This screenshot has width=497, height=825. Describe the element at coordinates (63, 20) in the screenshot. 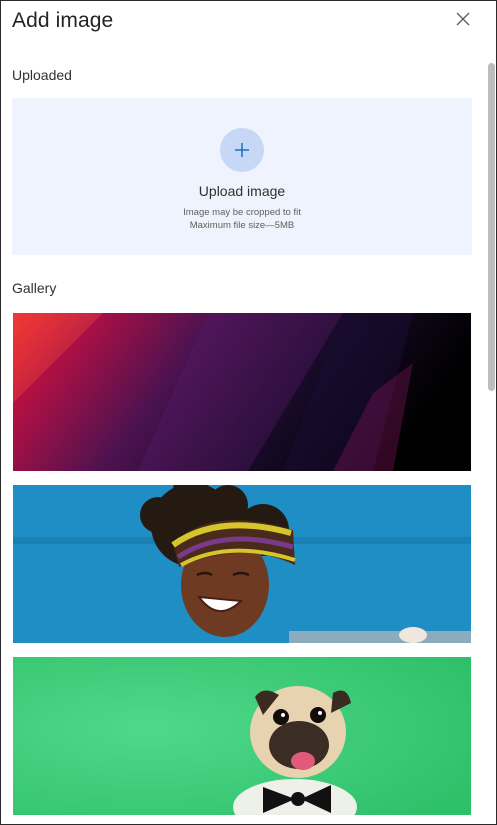

I see `dialog-title: Add image` at that location.